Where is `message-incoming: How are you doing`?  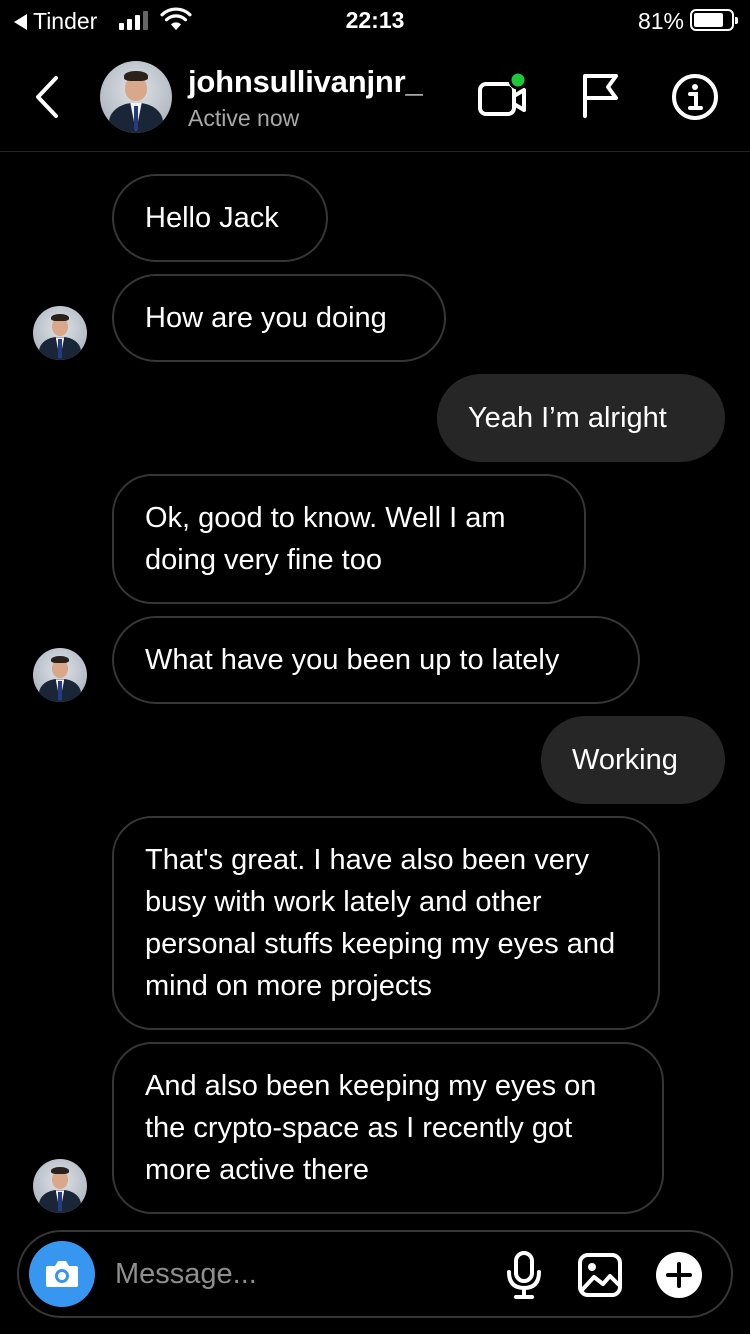 message-incoming: How are you doing is located at coordinates (279, 318).